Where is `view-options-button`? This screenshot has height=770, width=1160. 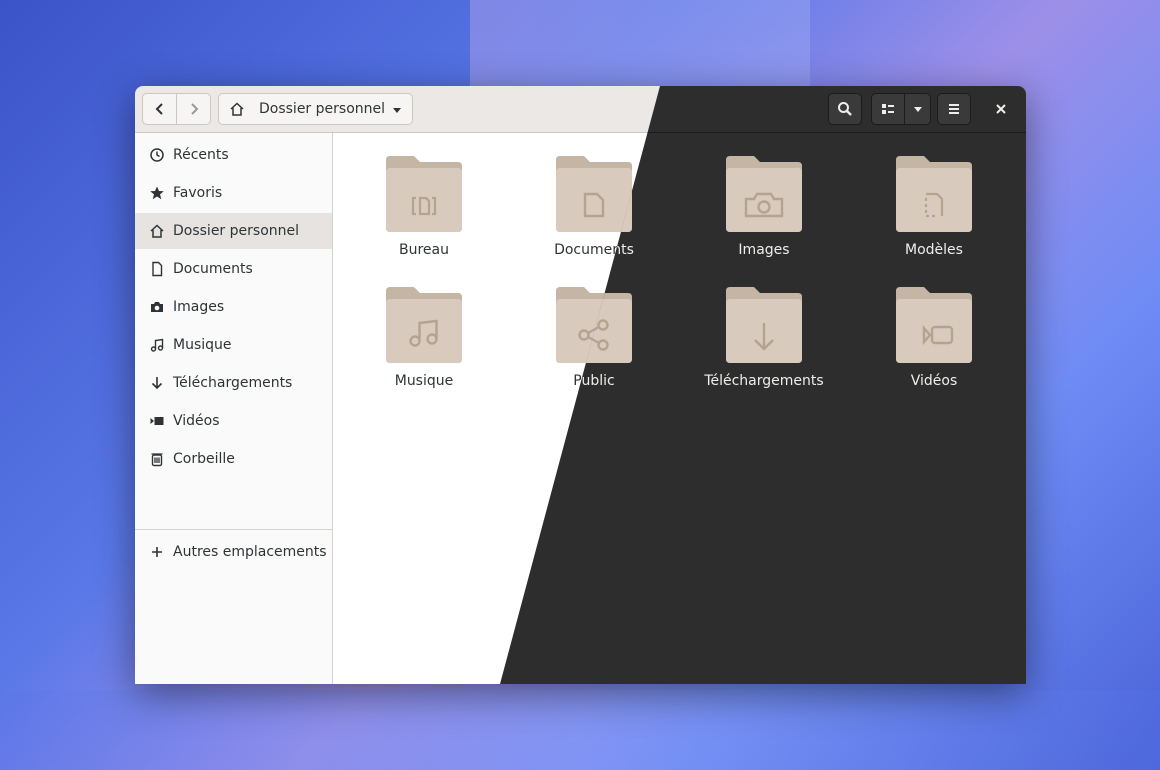
view-options-button is located at coordinates (917, 109).